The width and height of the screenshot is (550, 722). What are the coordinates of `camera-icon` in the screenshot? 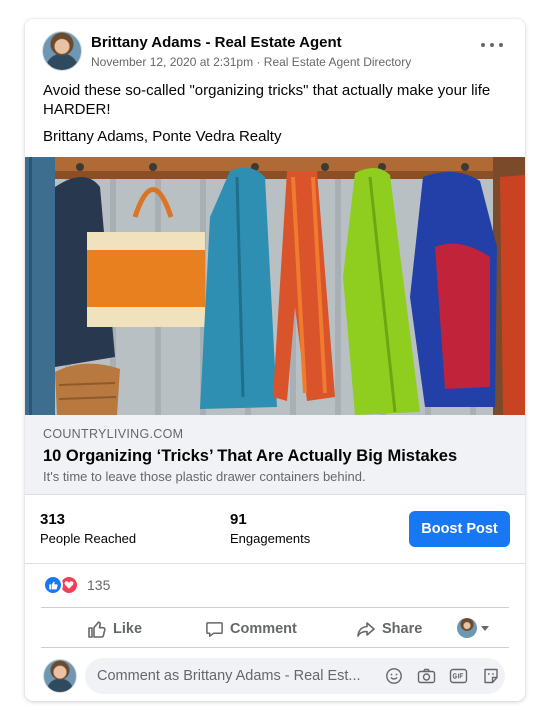 It's located at (426, 676).